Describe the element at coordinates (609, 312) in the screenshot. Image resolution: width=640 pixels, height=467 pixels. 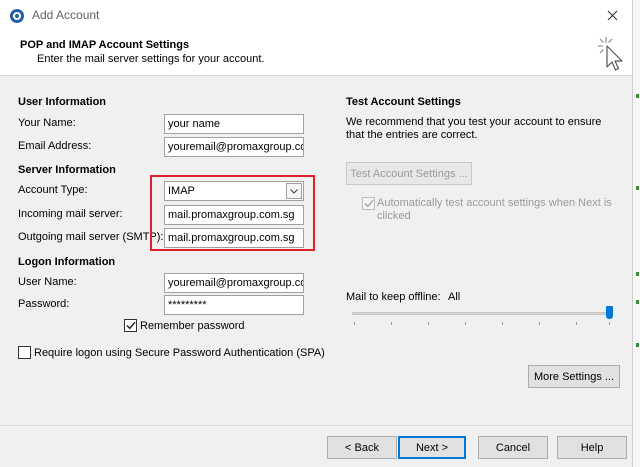
I see `offline-slider-thumb` at that location.